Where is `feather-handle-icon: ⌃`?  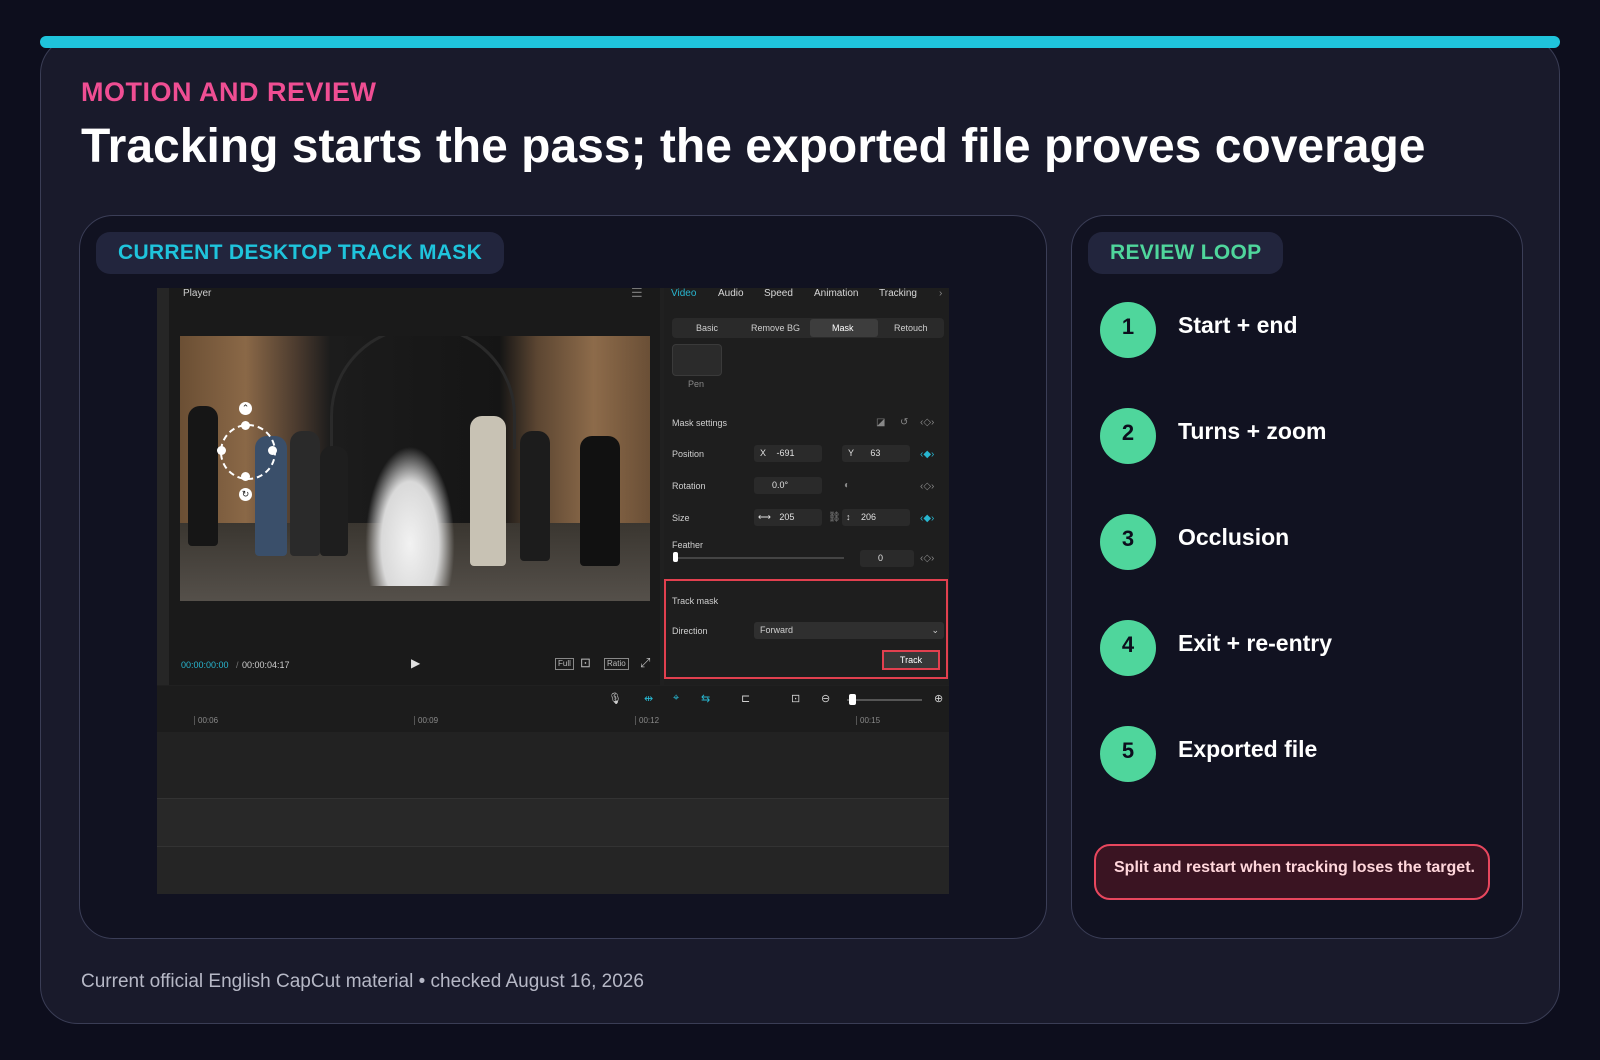 feather-handle-icon: ⌃ is located at coordinates (245, 408).